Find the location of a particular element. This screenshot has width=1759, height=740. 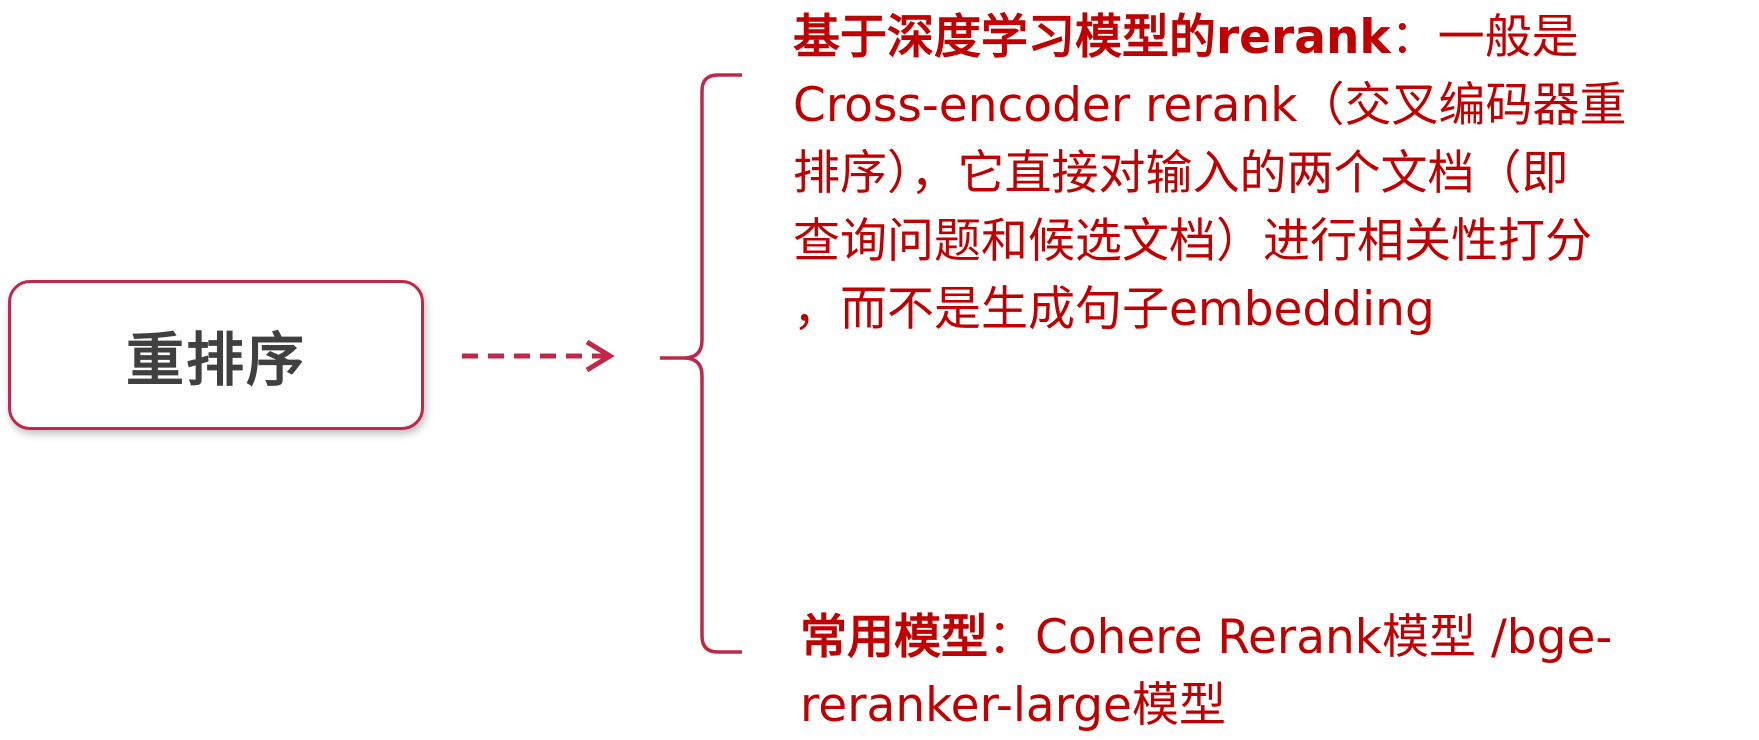

branch-top-line: 排序），它直接对输入的两个文档（即 is located at coordinates (1181, 173).